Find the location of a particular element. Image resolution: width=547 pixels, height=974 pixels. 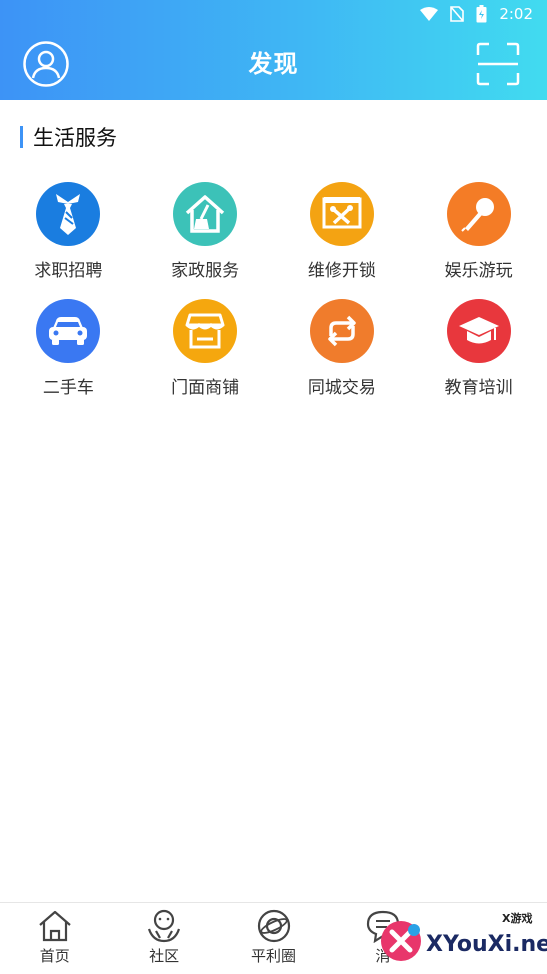

tab-label: 平利圈 is located at coordinates (274, 956).